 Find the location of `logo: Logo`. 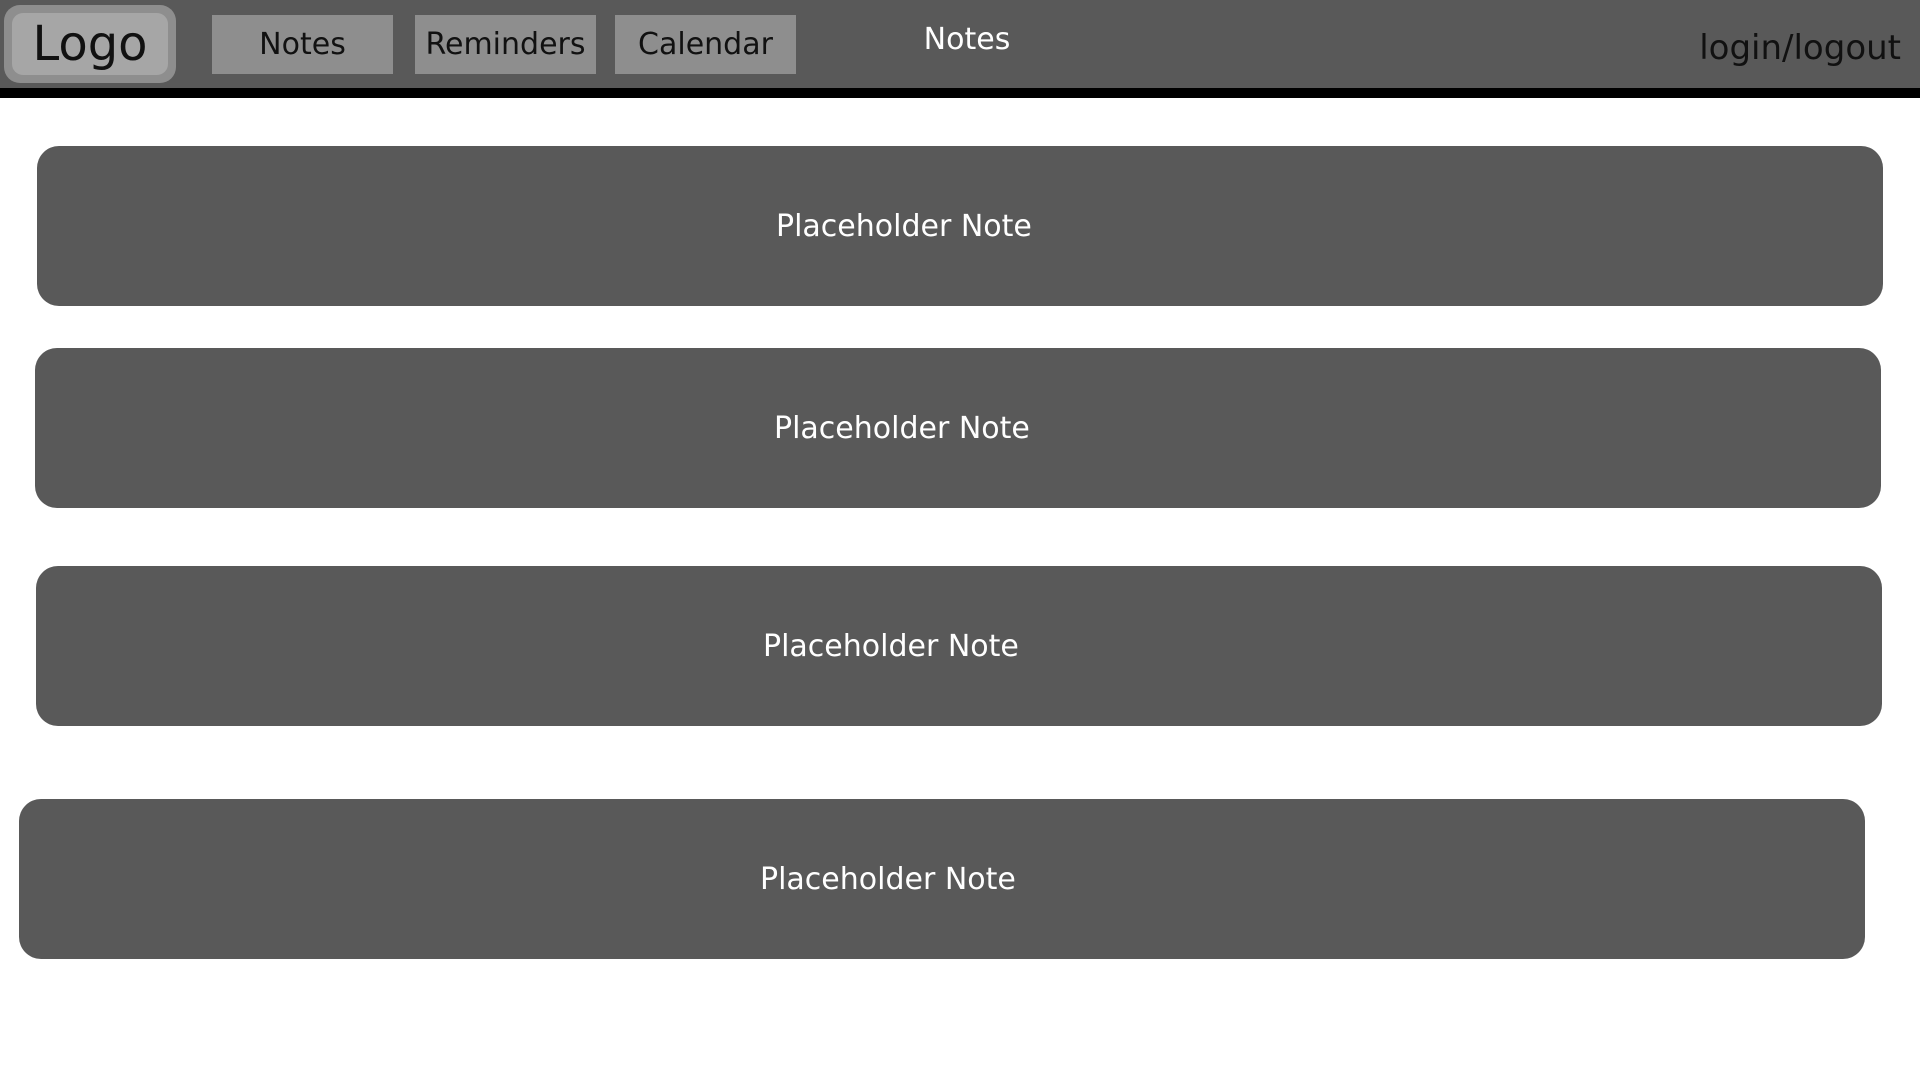

logo: Logo is located at coordinates (90, 44).